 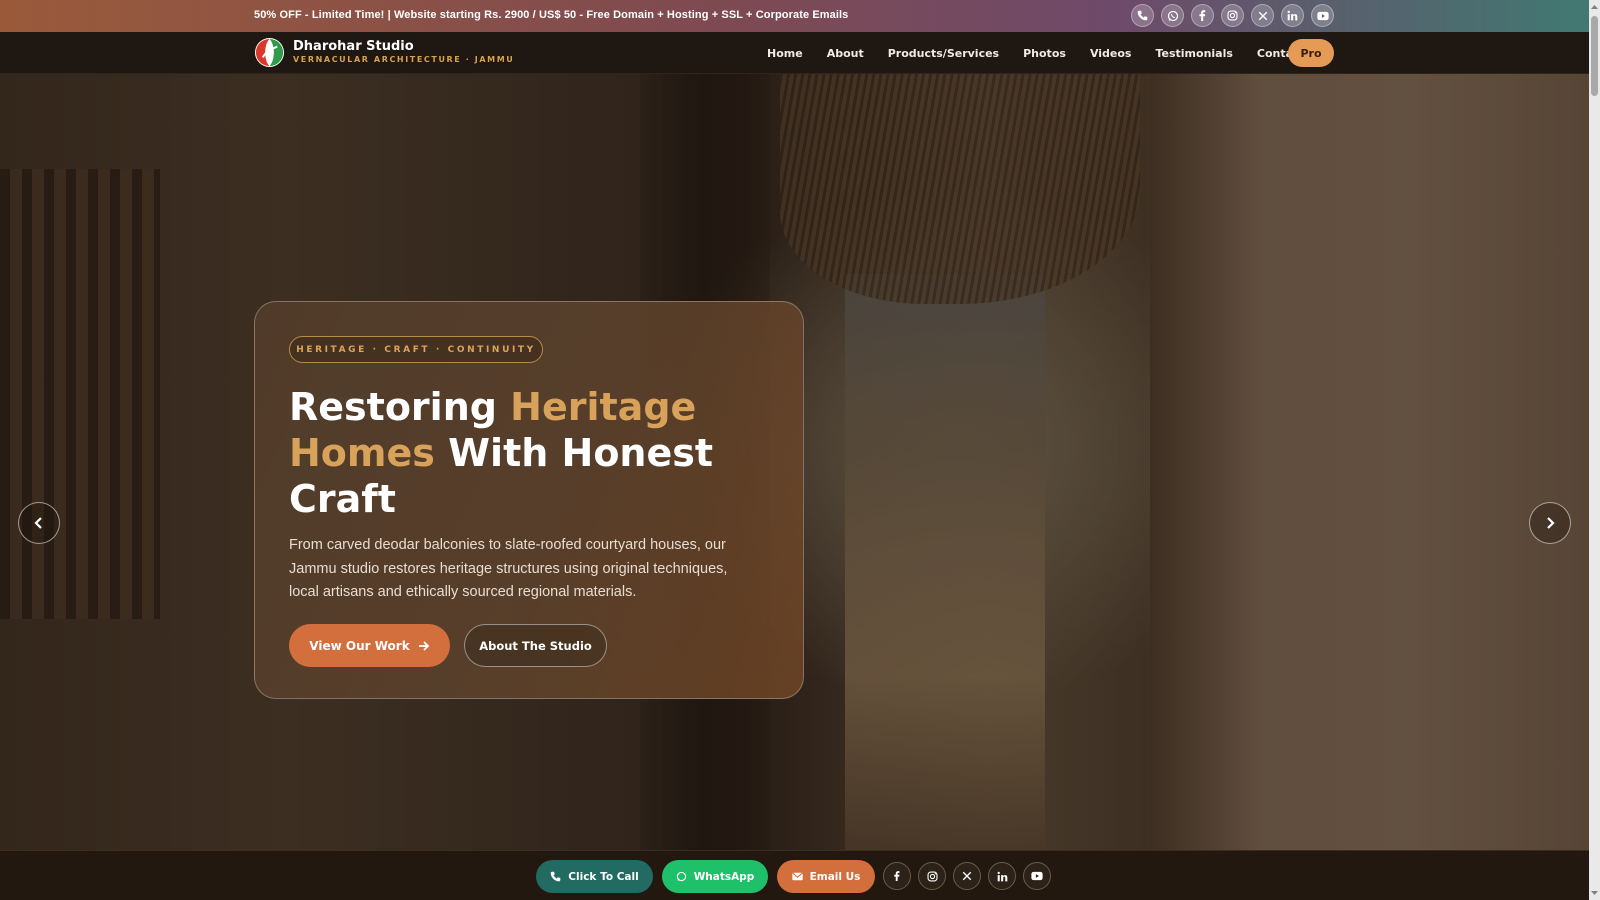 What do you see at coordinates (603, 876) in the screenshot?
I see `click-to-call-label: Click To Call` at bounding box center [603, 876].